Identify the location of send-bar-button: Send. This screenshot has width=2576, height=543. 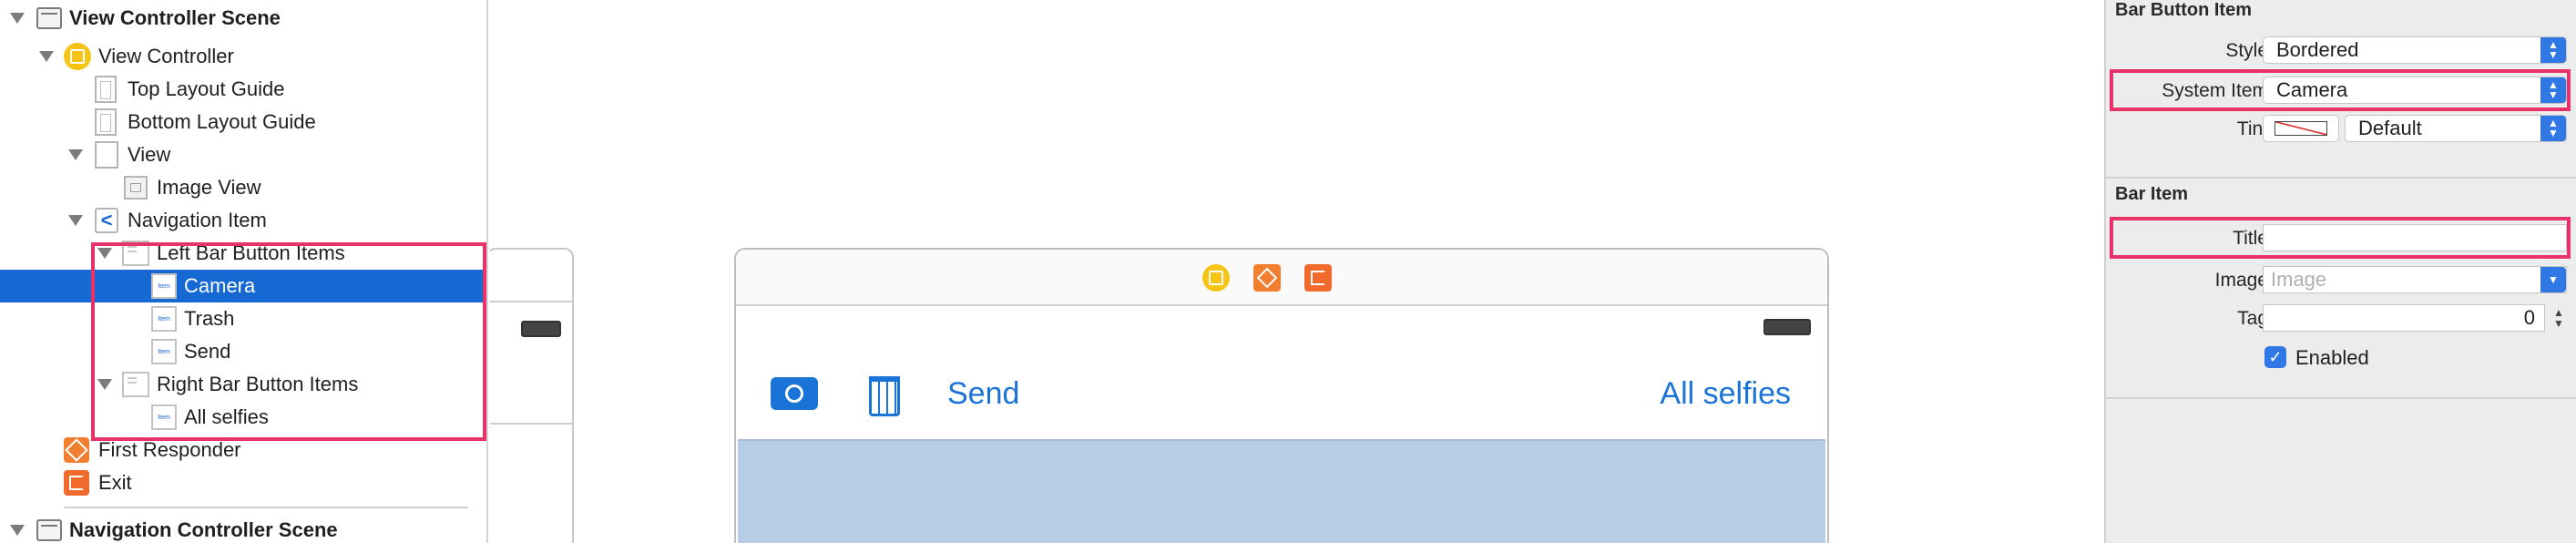
(983, 393).